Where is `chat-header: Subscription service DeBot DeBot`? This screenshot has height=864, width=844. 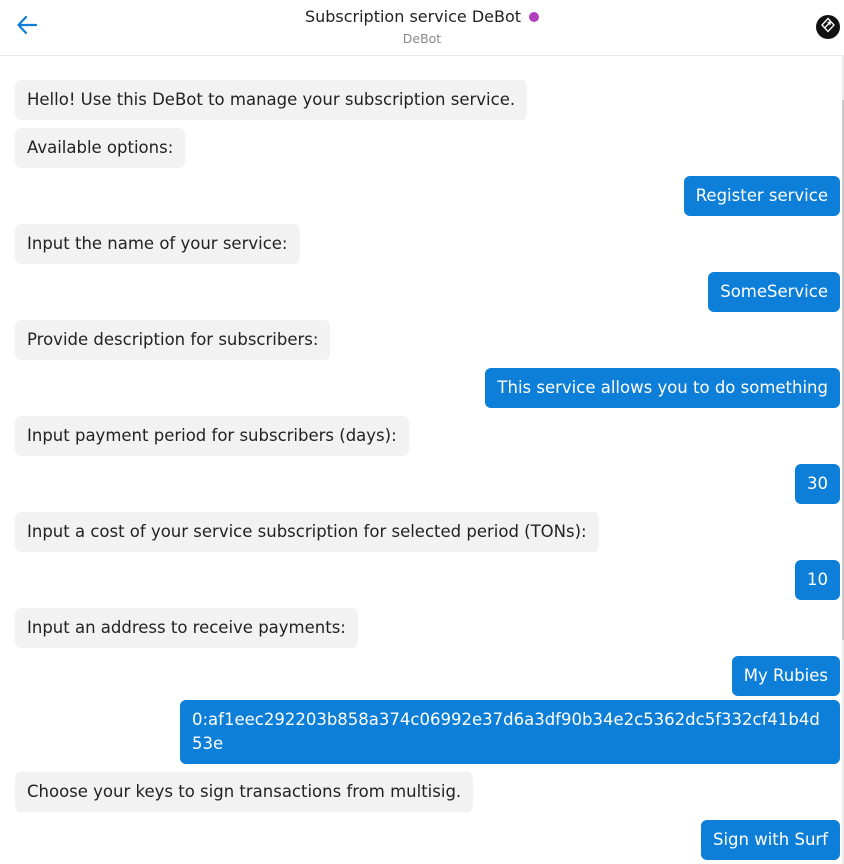 chat-header: Subscription service DeBot DeBot is located at coordinates (422, 28).